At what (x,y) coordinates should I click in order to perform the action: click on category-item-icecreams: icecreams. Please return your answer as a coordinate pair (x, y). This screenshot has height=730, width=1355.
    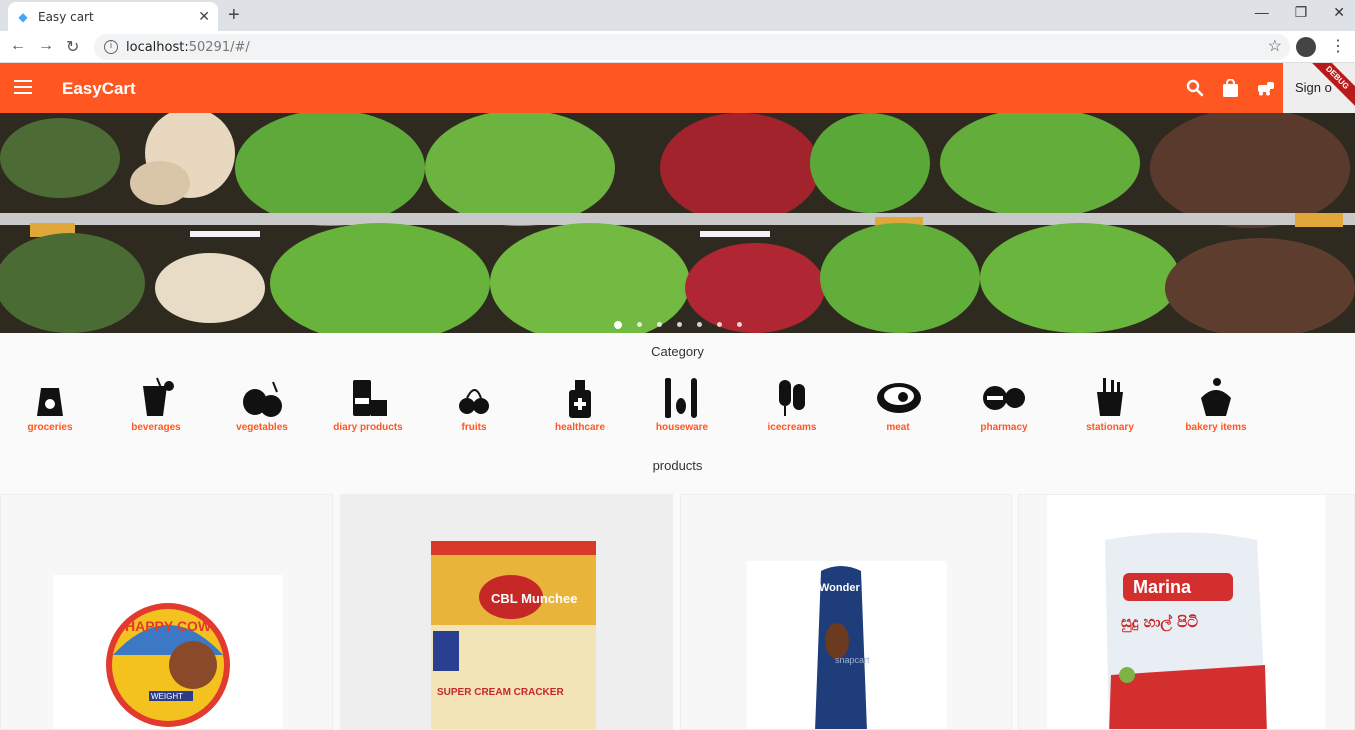
    Looking at the image, I should click on (792, 404).